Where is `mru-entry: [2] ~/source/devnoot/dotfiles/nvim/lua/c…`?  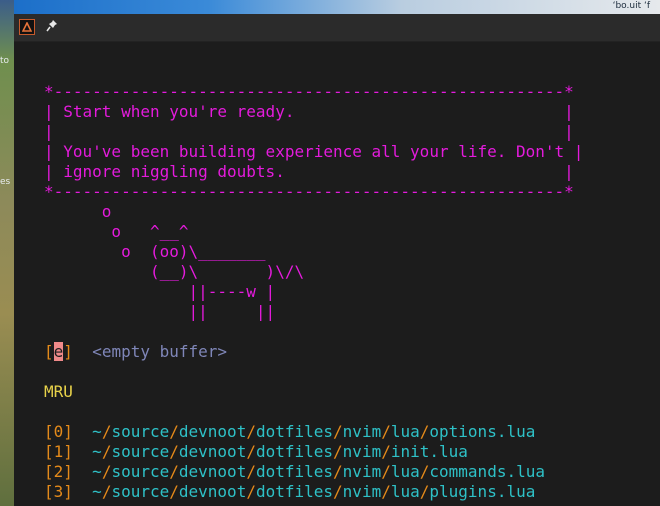 mru-entry: [2] ~/source/devnoot/dotfiles/nvim/lua/c… is located at coordinates (294, 472).